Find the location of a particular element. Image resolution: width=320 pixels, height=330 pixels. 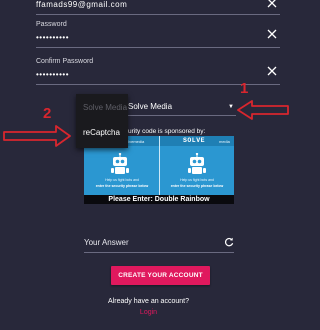

email-value: ffamads99@gmail.com is located at coordinates (81, 4).